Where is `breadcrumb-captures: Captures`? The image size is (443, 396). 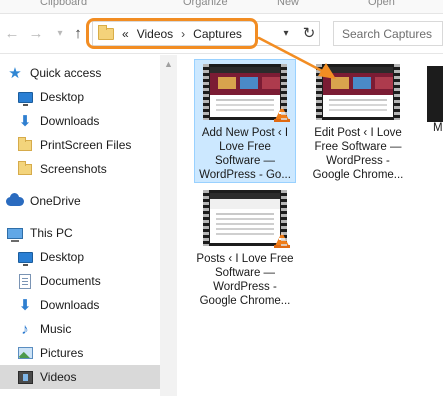
breadcrumb-captures: Captures is located at coordinates (217, 34).